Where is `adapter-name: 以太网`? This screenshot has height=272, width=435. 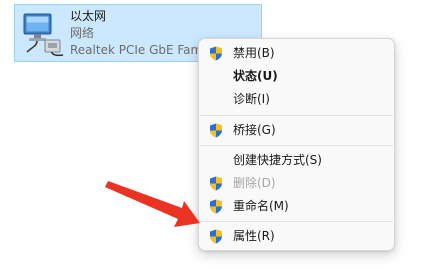 adapter-name: 以太网 is located at coordinates (88, 16).